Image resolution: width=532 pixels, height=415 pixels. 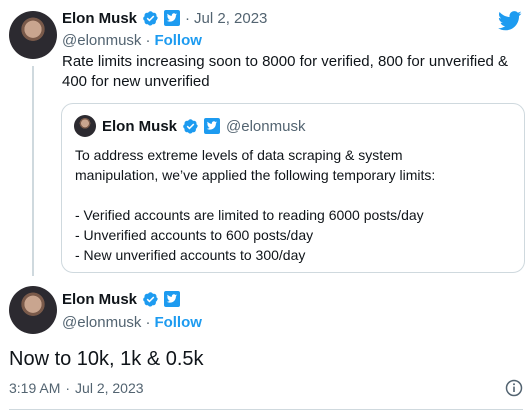 What do you see at coordinates (265, 126) in the screenshot?
I see `quoted-author-handle: @elonmusk` at bounding box center [265, 126].